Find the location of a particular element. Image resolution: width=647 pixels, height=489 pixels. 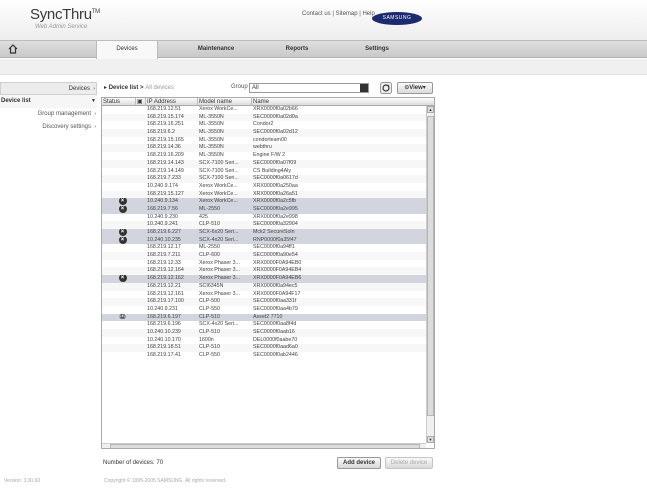

dropdown-button-icon is located at coordinates (364, 88).